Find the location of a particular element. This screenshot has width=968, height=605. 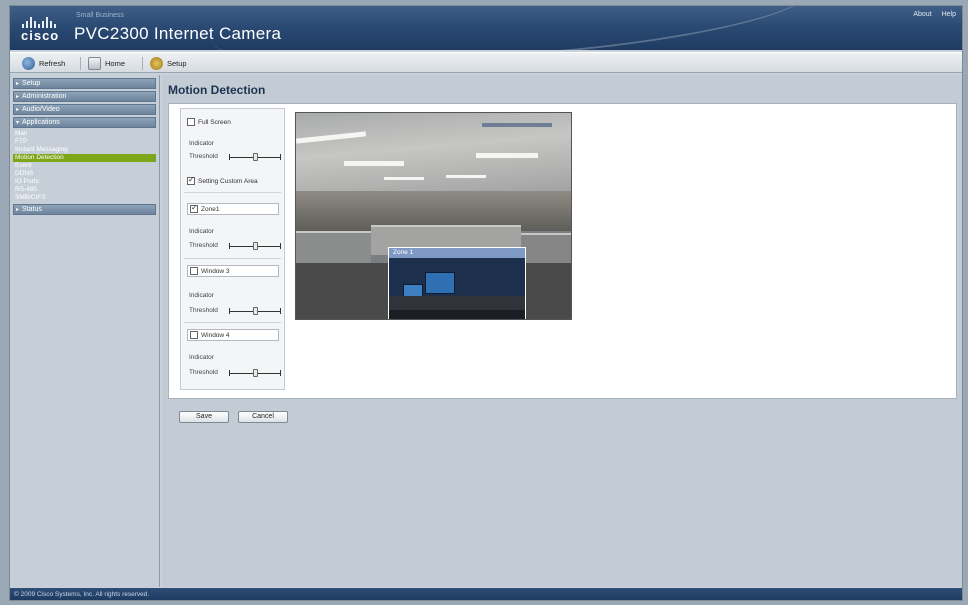

ceiling-vent is located at coordinates (517, 125).